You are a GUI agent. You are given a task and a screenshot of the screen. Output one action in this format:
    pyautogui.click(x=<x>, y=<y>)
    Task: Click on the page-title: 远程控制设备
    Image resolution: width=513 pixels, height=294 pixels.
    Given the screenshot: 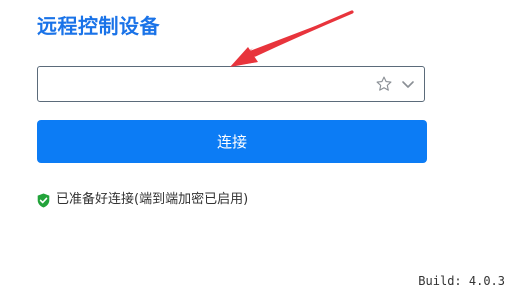 What is the action you would take?
    pyautogui.click(x=98, y=26)
    